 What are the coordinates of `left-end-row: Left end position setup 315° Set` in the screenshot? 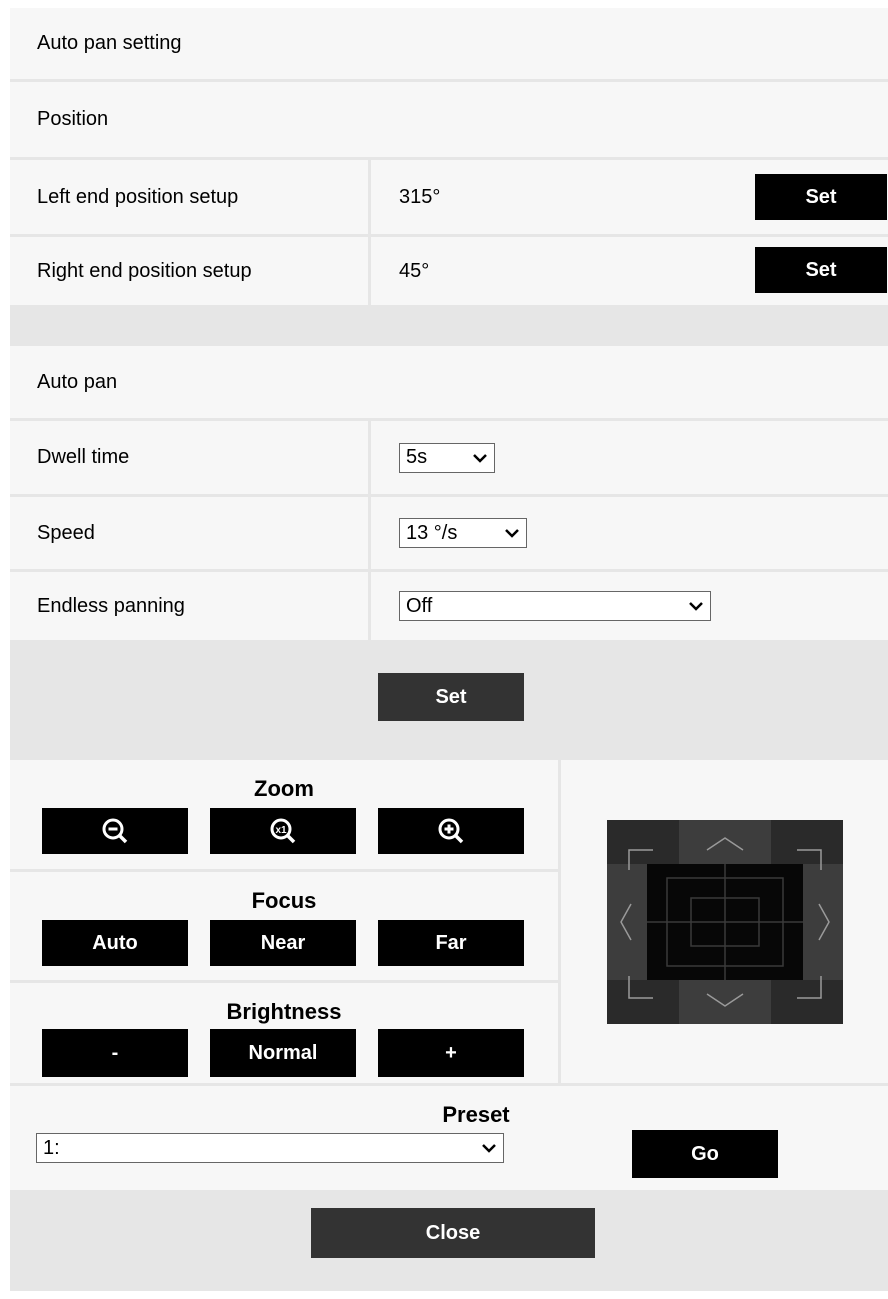 It's located at (449, 197).